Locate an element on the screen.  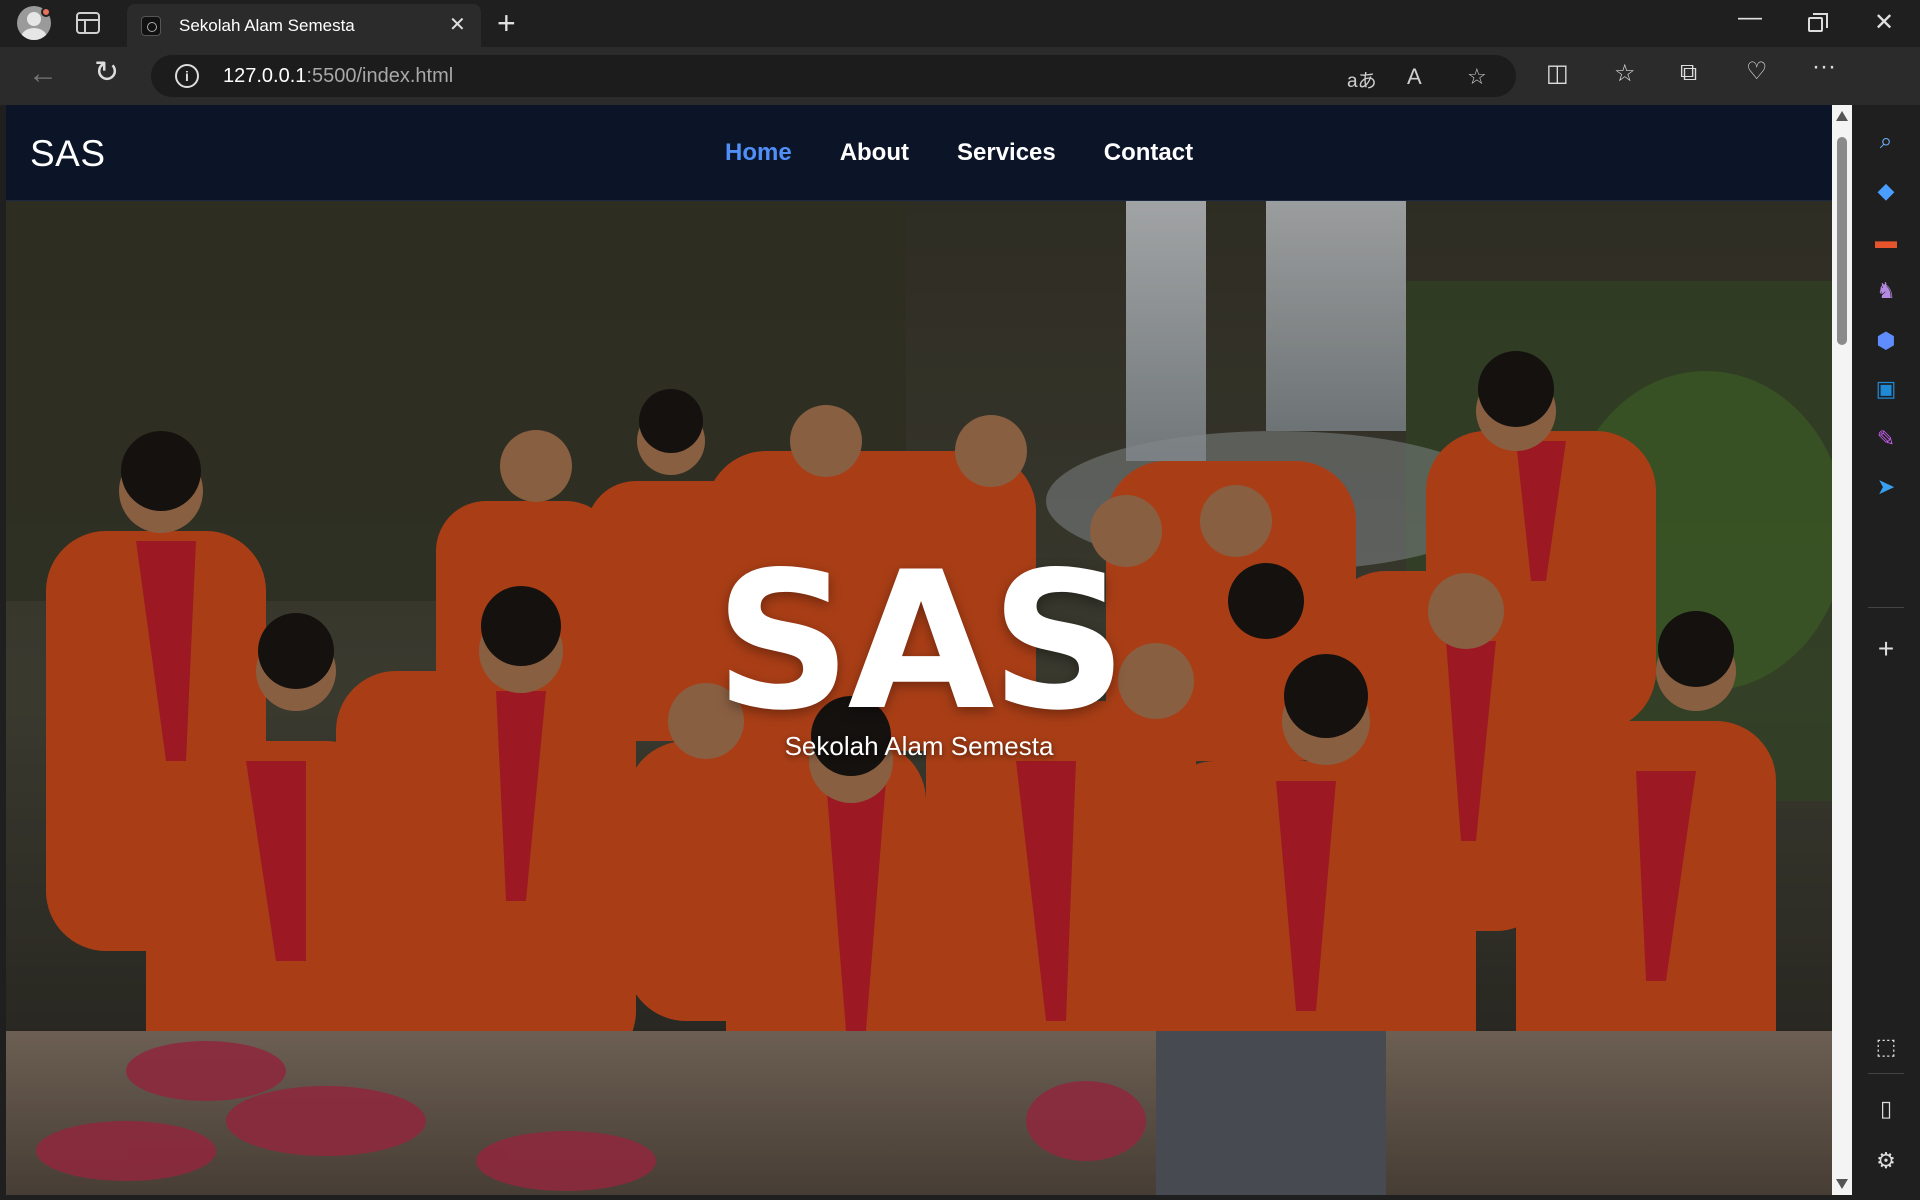
back-arrow-icon: ← is located at coordinates (43, 74).